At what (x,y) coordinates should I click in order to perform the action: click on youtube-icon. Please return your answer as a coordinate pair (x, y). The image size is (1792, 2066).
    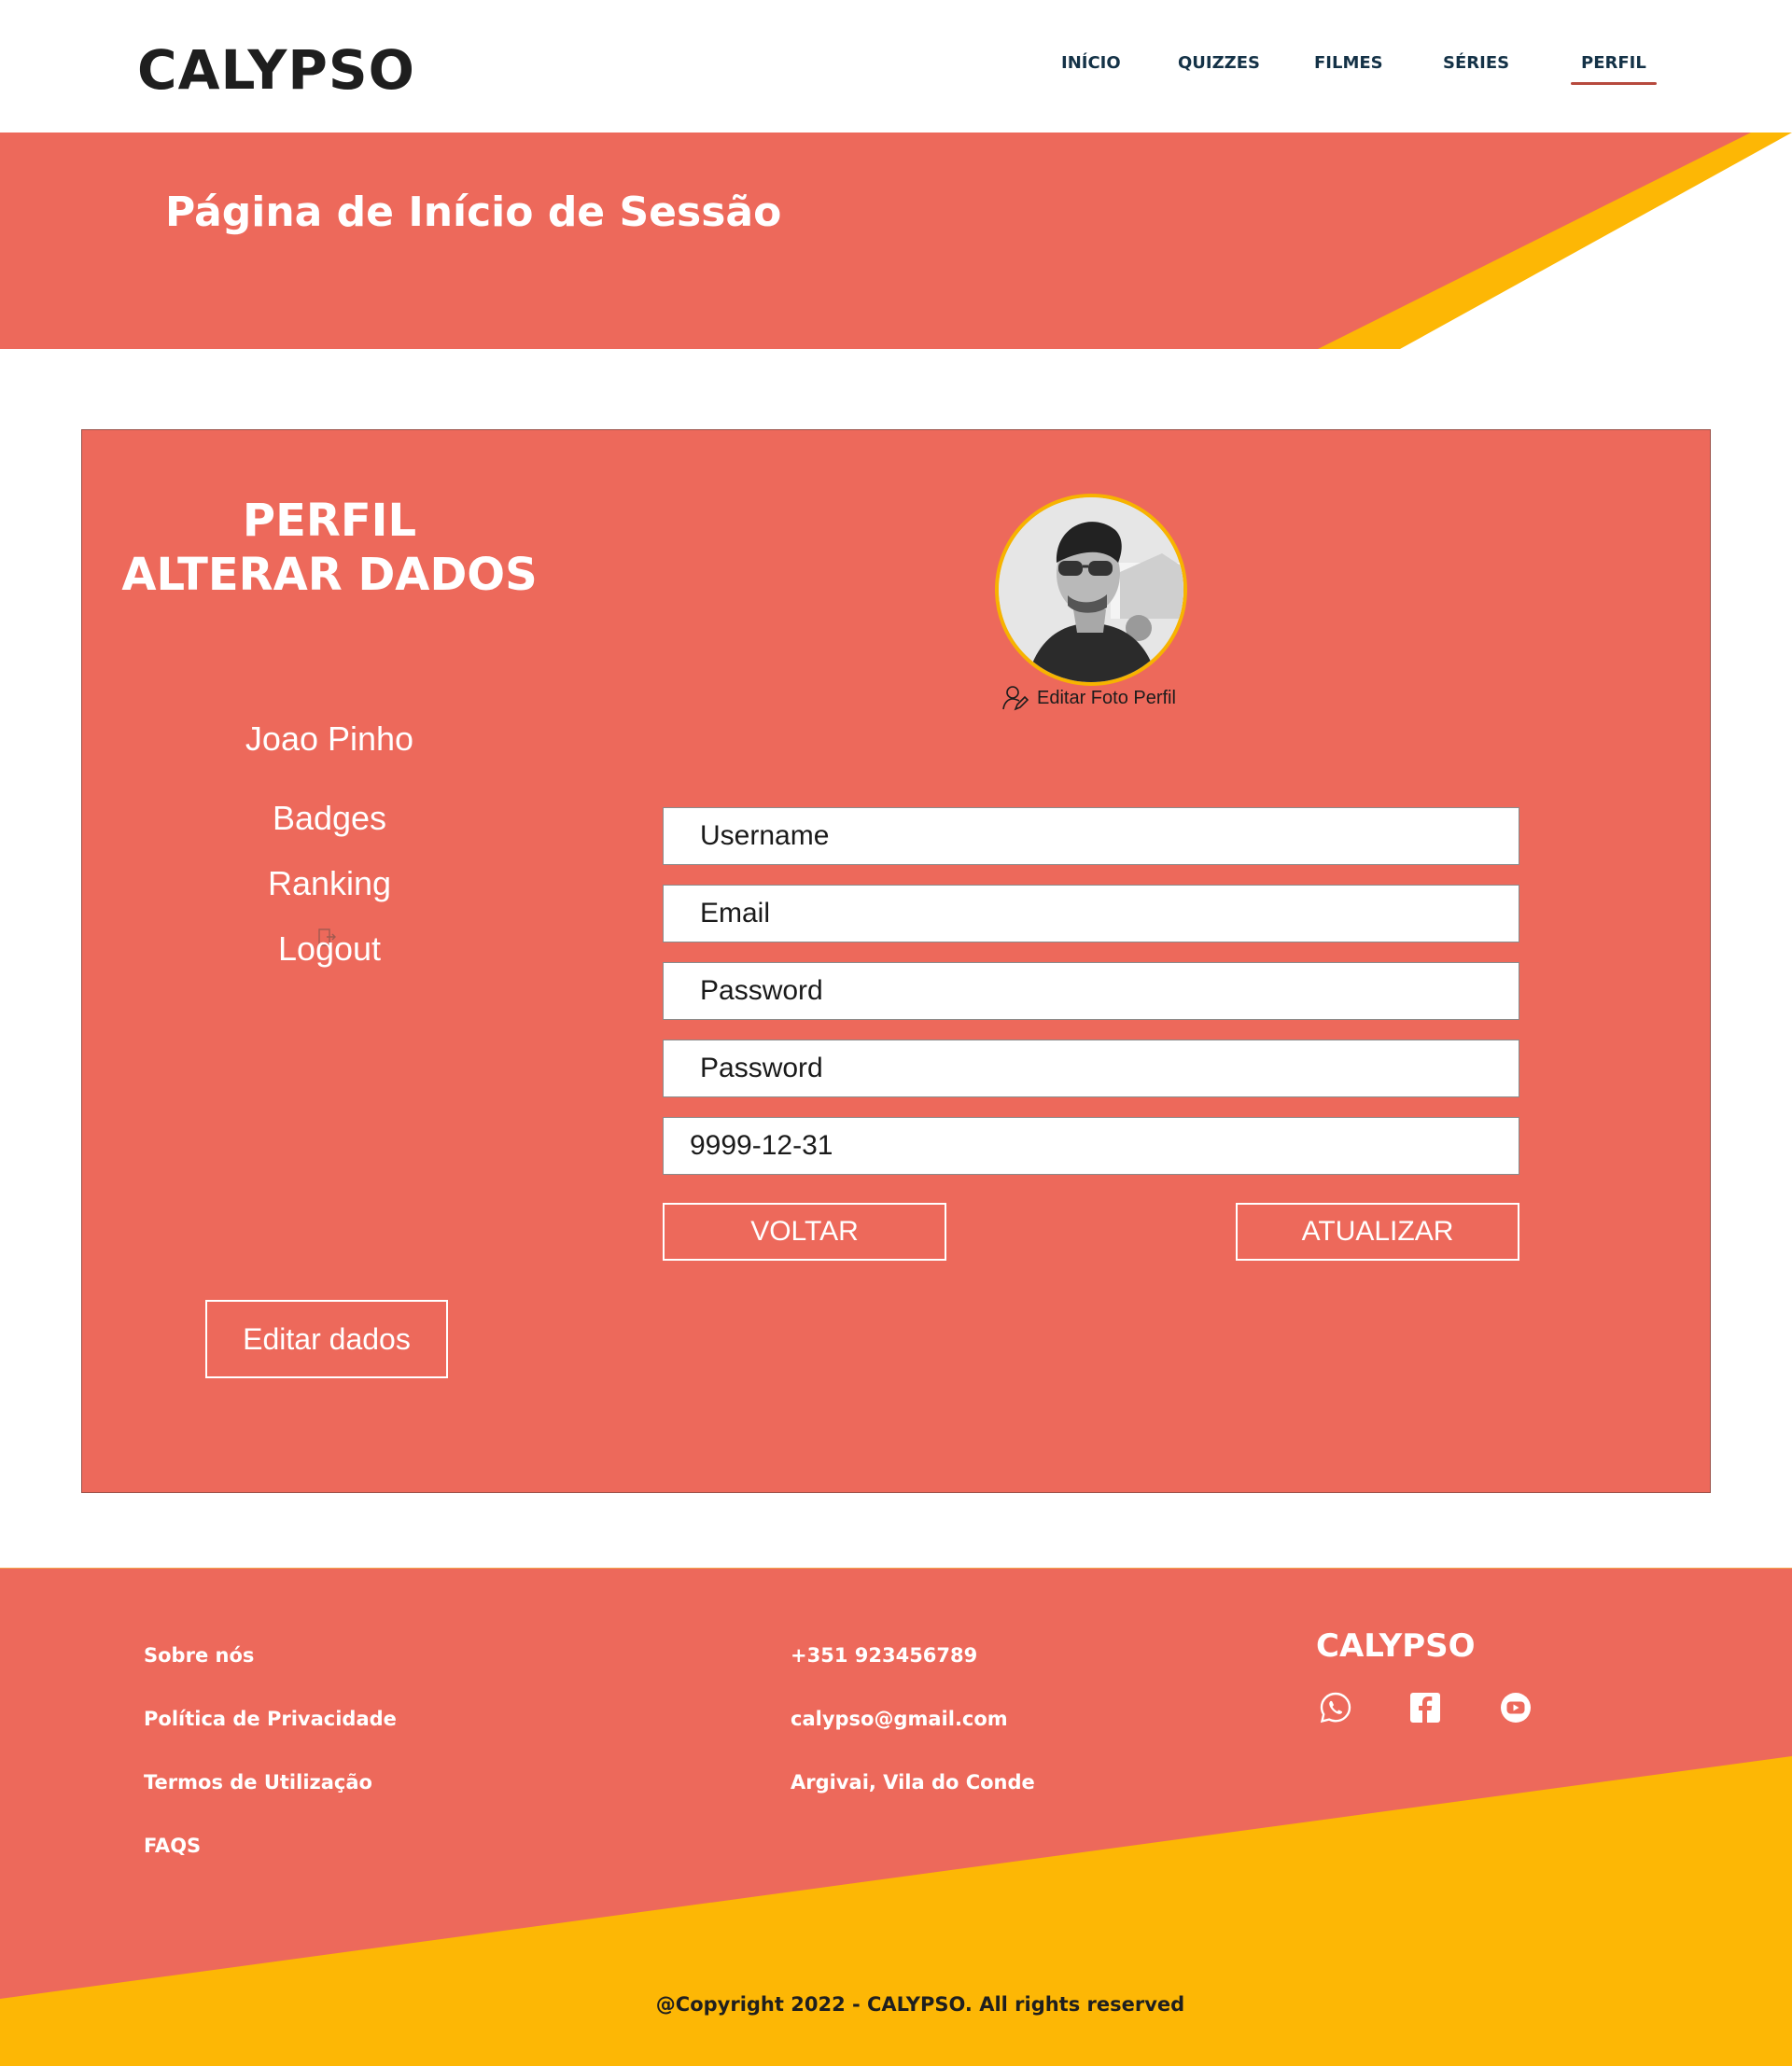
    Looking at the image, I should click on (1516, 1708).